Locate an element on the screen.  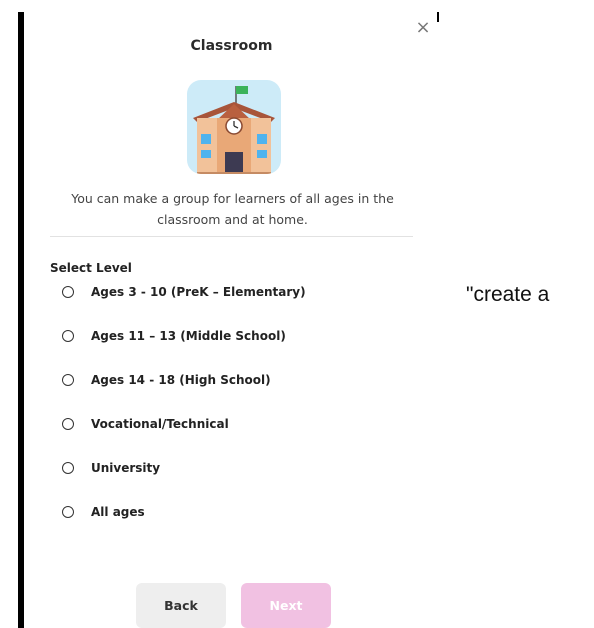
next-button: Next is located at coordinates (286, 605).